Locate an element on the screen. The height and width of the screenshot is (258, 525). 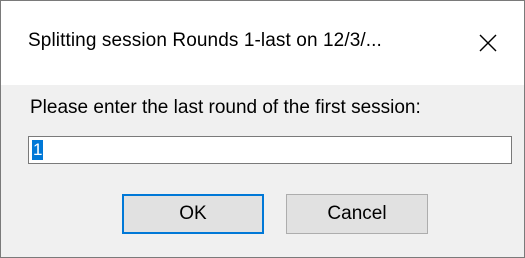
round-input: 1 is located at coordinates (270, 150).